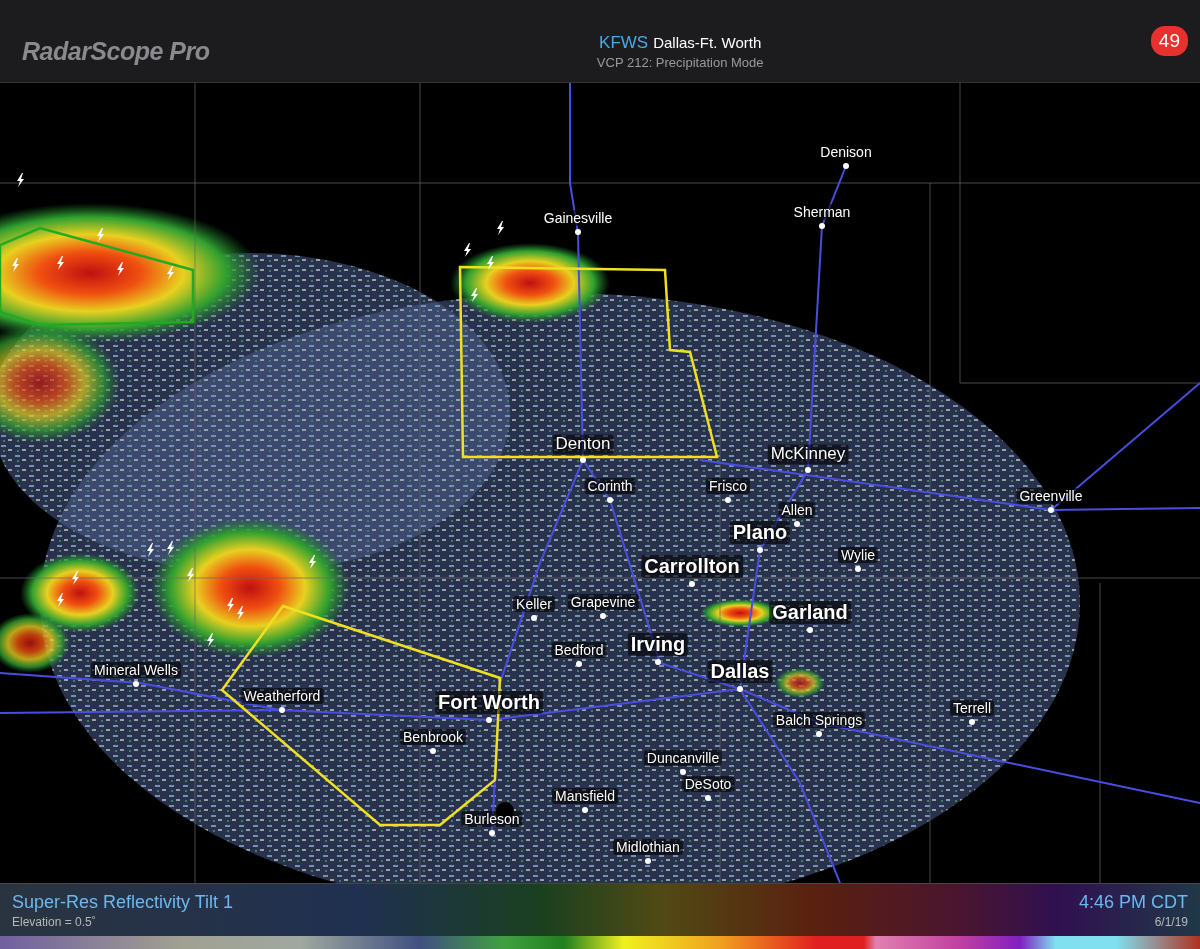  Describe the element at coordinates (624, 42) in the screenshot. I see `radar-site-id: KFWS` at that location.